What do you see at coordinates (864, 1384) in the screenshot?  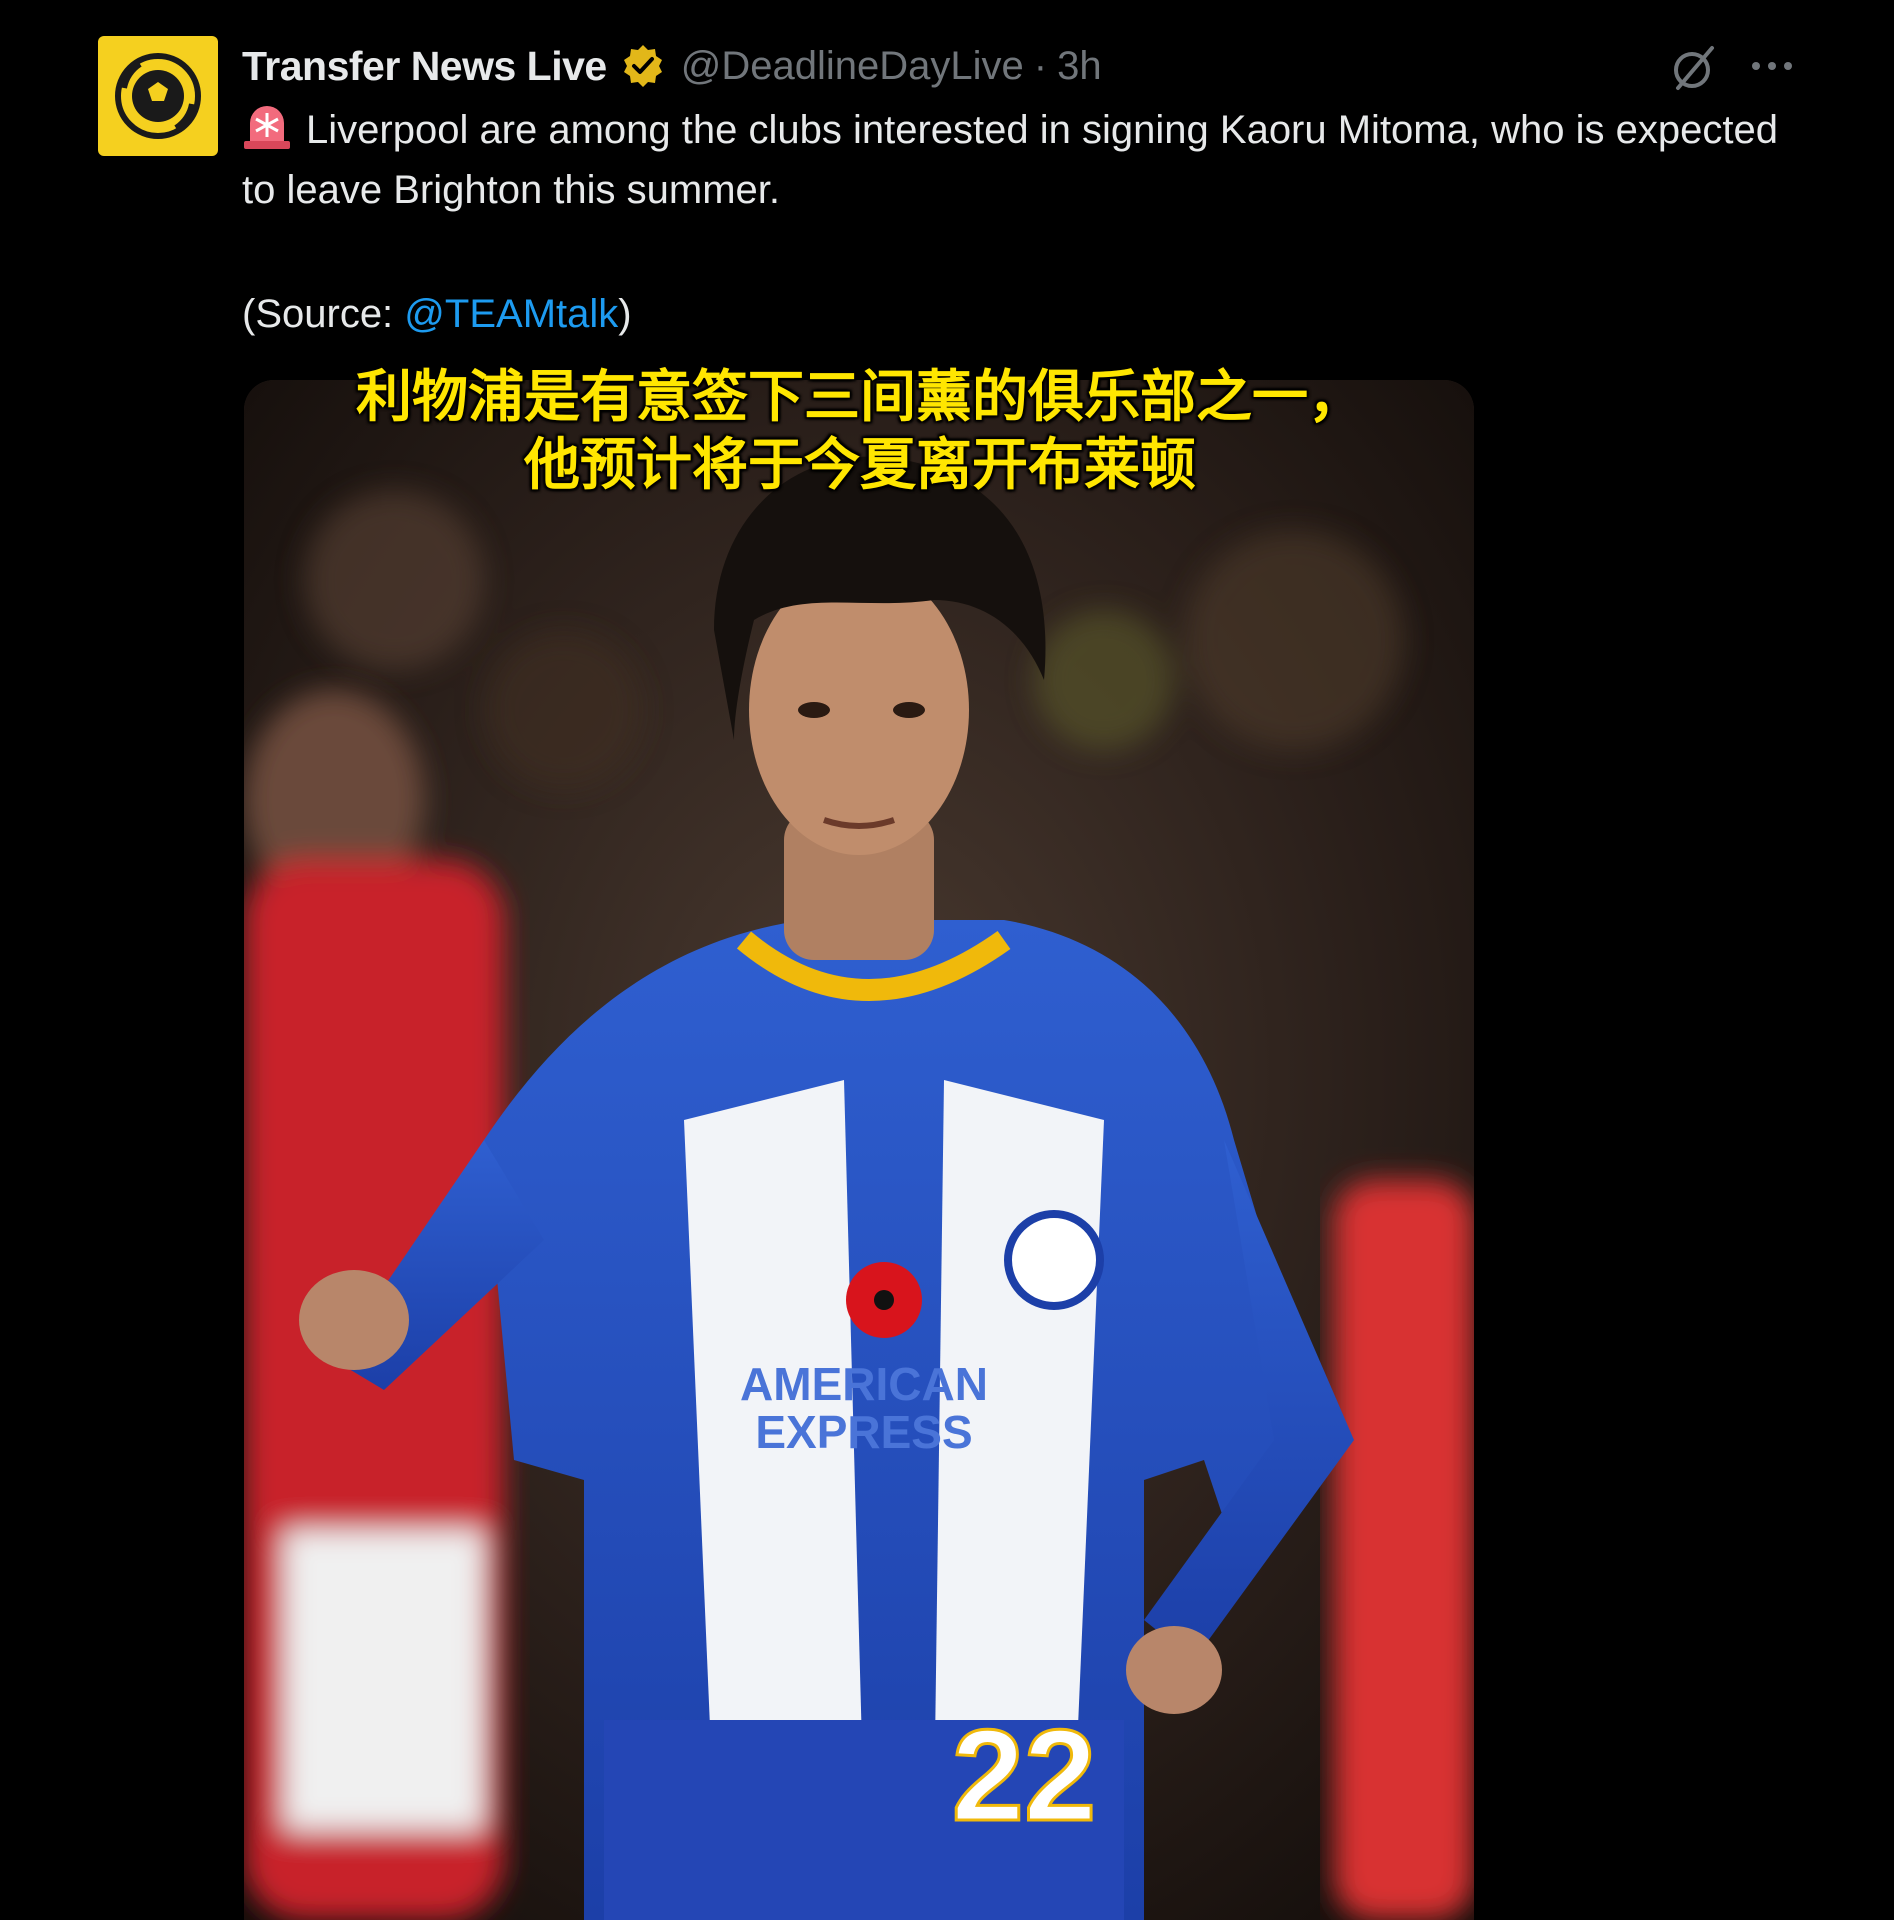 I see `sponsor-line1: AMERICAN` at bounding box center [864, 1384].